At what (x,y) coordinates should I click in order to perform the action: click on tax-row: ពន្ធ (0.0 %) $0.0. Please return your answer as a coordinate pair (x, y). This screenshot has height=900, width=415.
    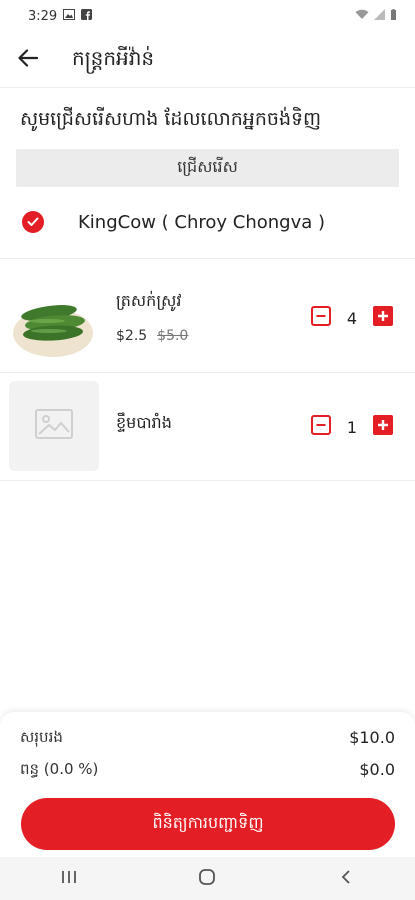
    Looking at the image, I should click on (207, 771).